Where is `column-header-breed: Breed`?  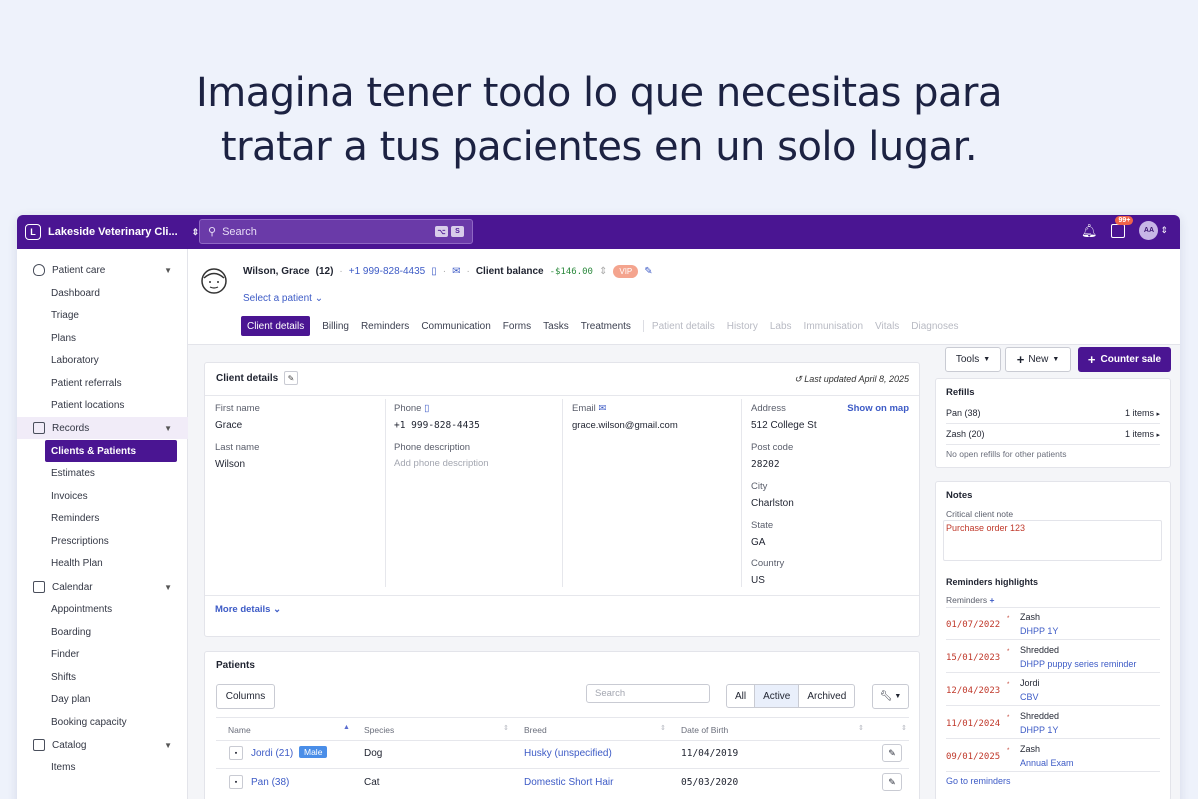
column-header-breed: Breed is located at coordinates (535, 730).